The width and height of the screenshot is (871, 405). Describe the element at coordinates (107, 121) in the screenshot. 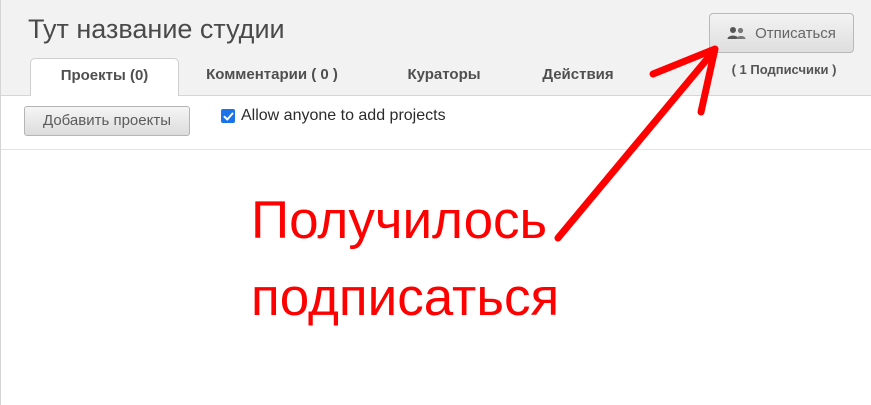

I see `add-projects-button: Добавить проекты` at that location.